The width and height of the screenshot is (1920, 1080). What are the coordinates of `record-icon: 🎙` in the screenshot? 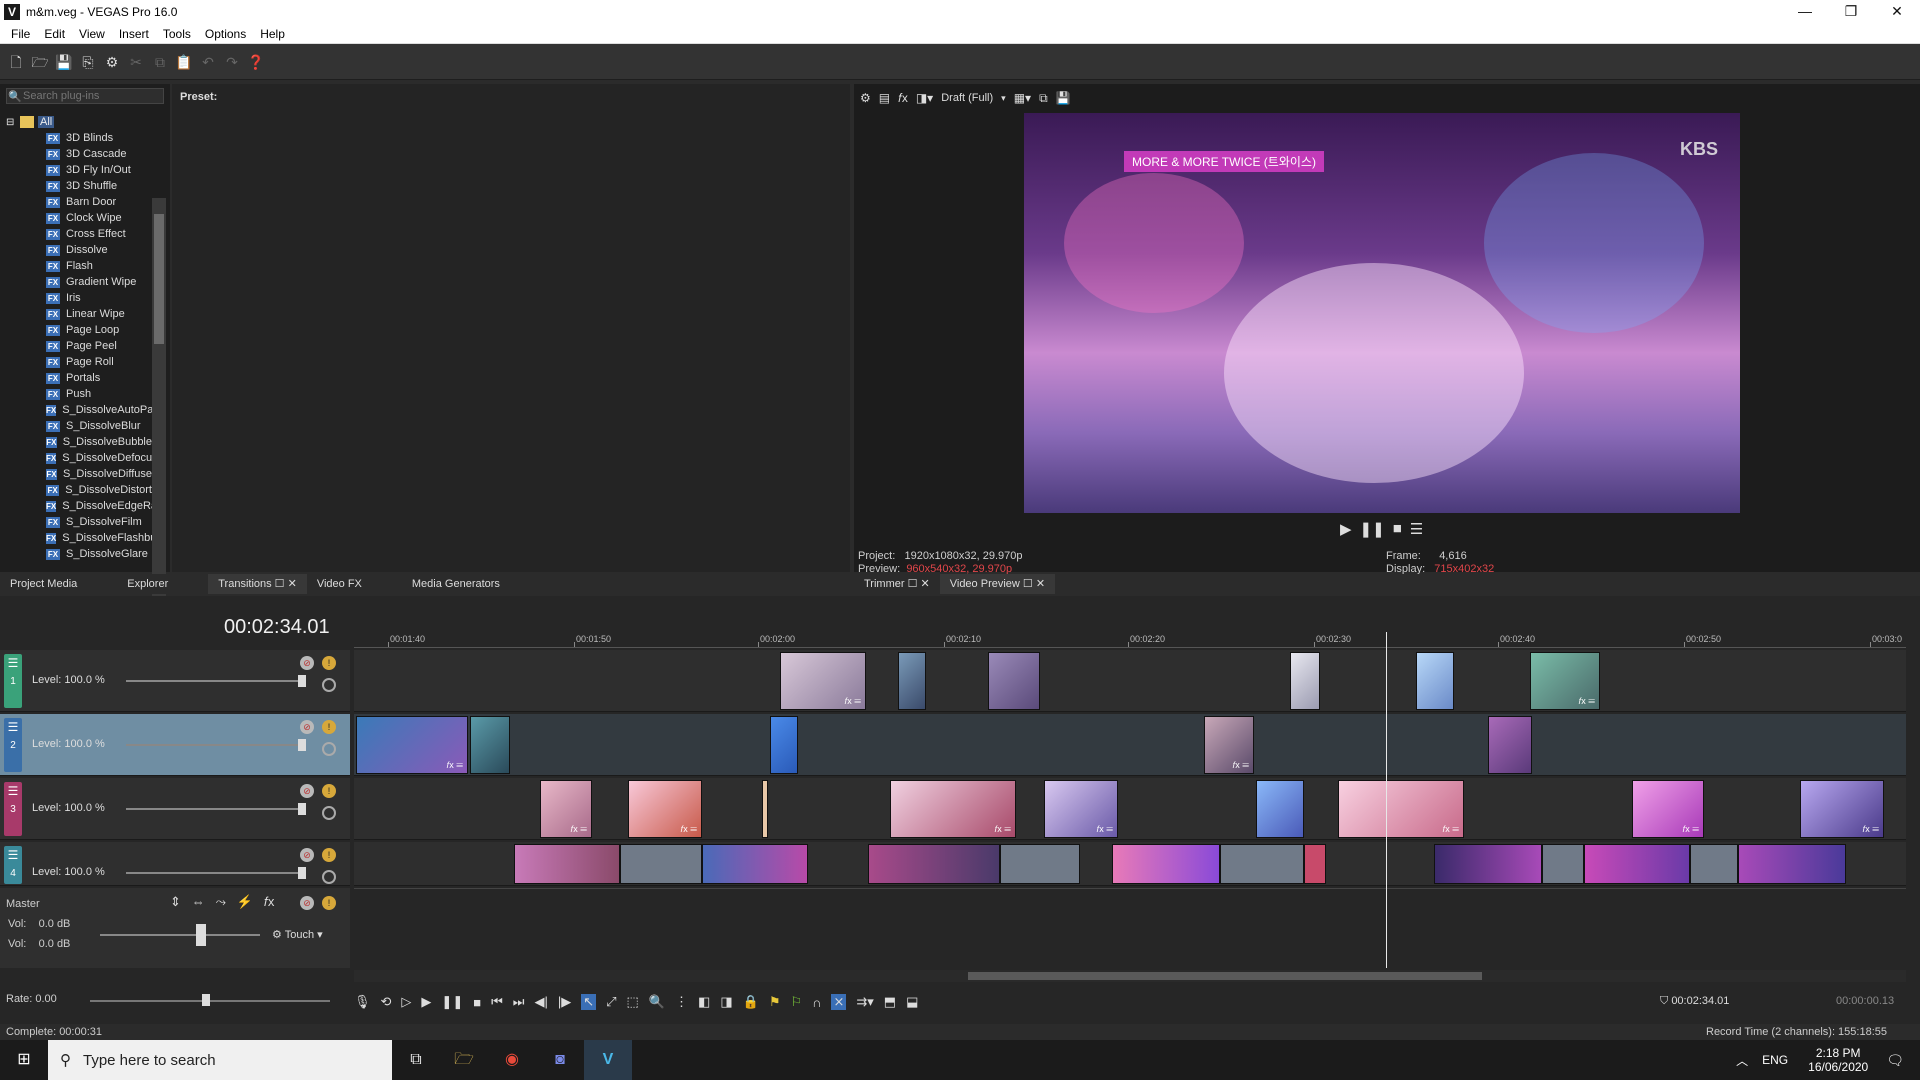 It's located at (362, 1002).